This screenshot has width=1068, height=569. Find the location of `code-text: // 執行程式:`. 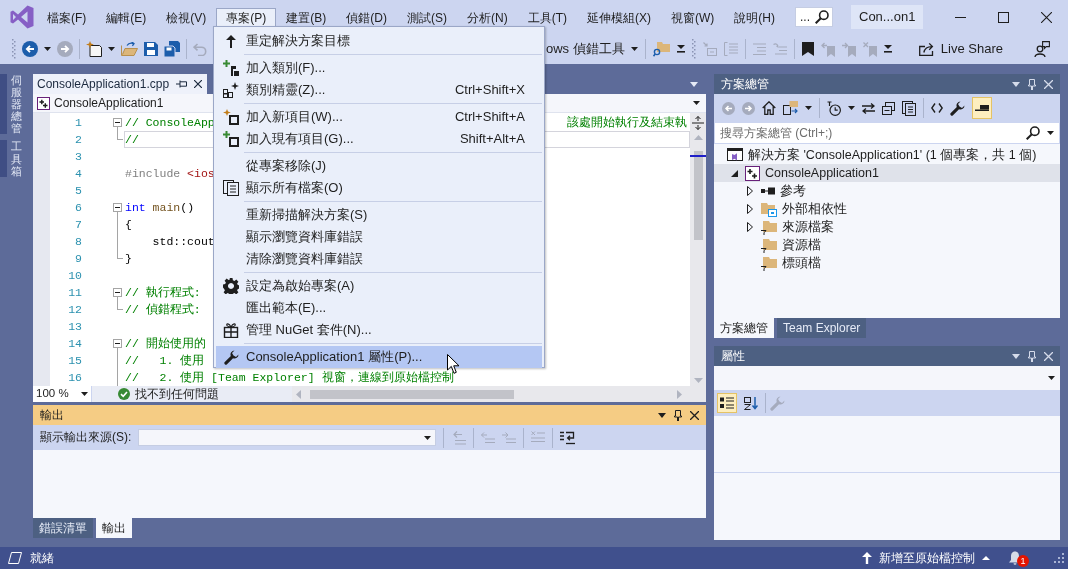

code-text: // 執行程式: is located at coordinates (163, 292).